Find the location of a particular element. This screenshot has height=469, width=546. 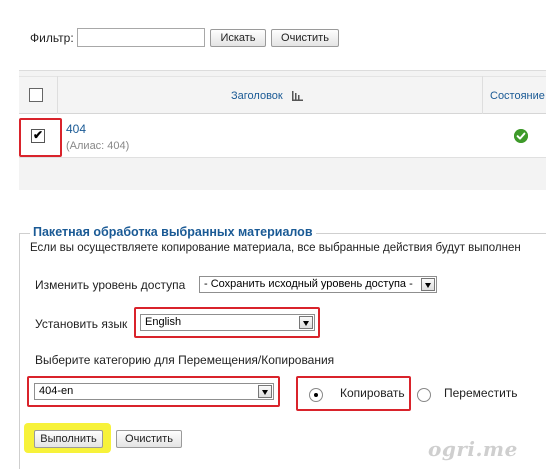

access-select: - Сохранить исходный уровень доступа - is located at coordinates (318, 284).